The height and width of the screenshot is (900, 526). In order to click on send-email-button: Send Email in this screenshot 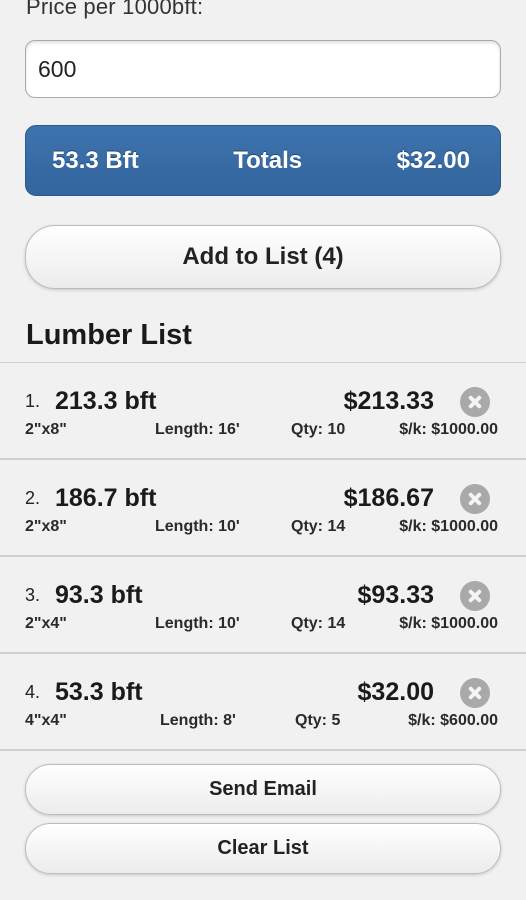, I will do `click(263, 789)`.